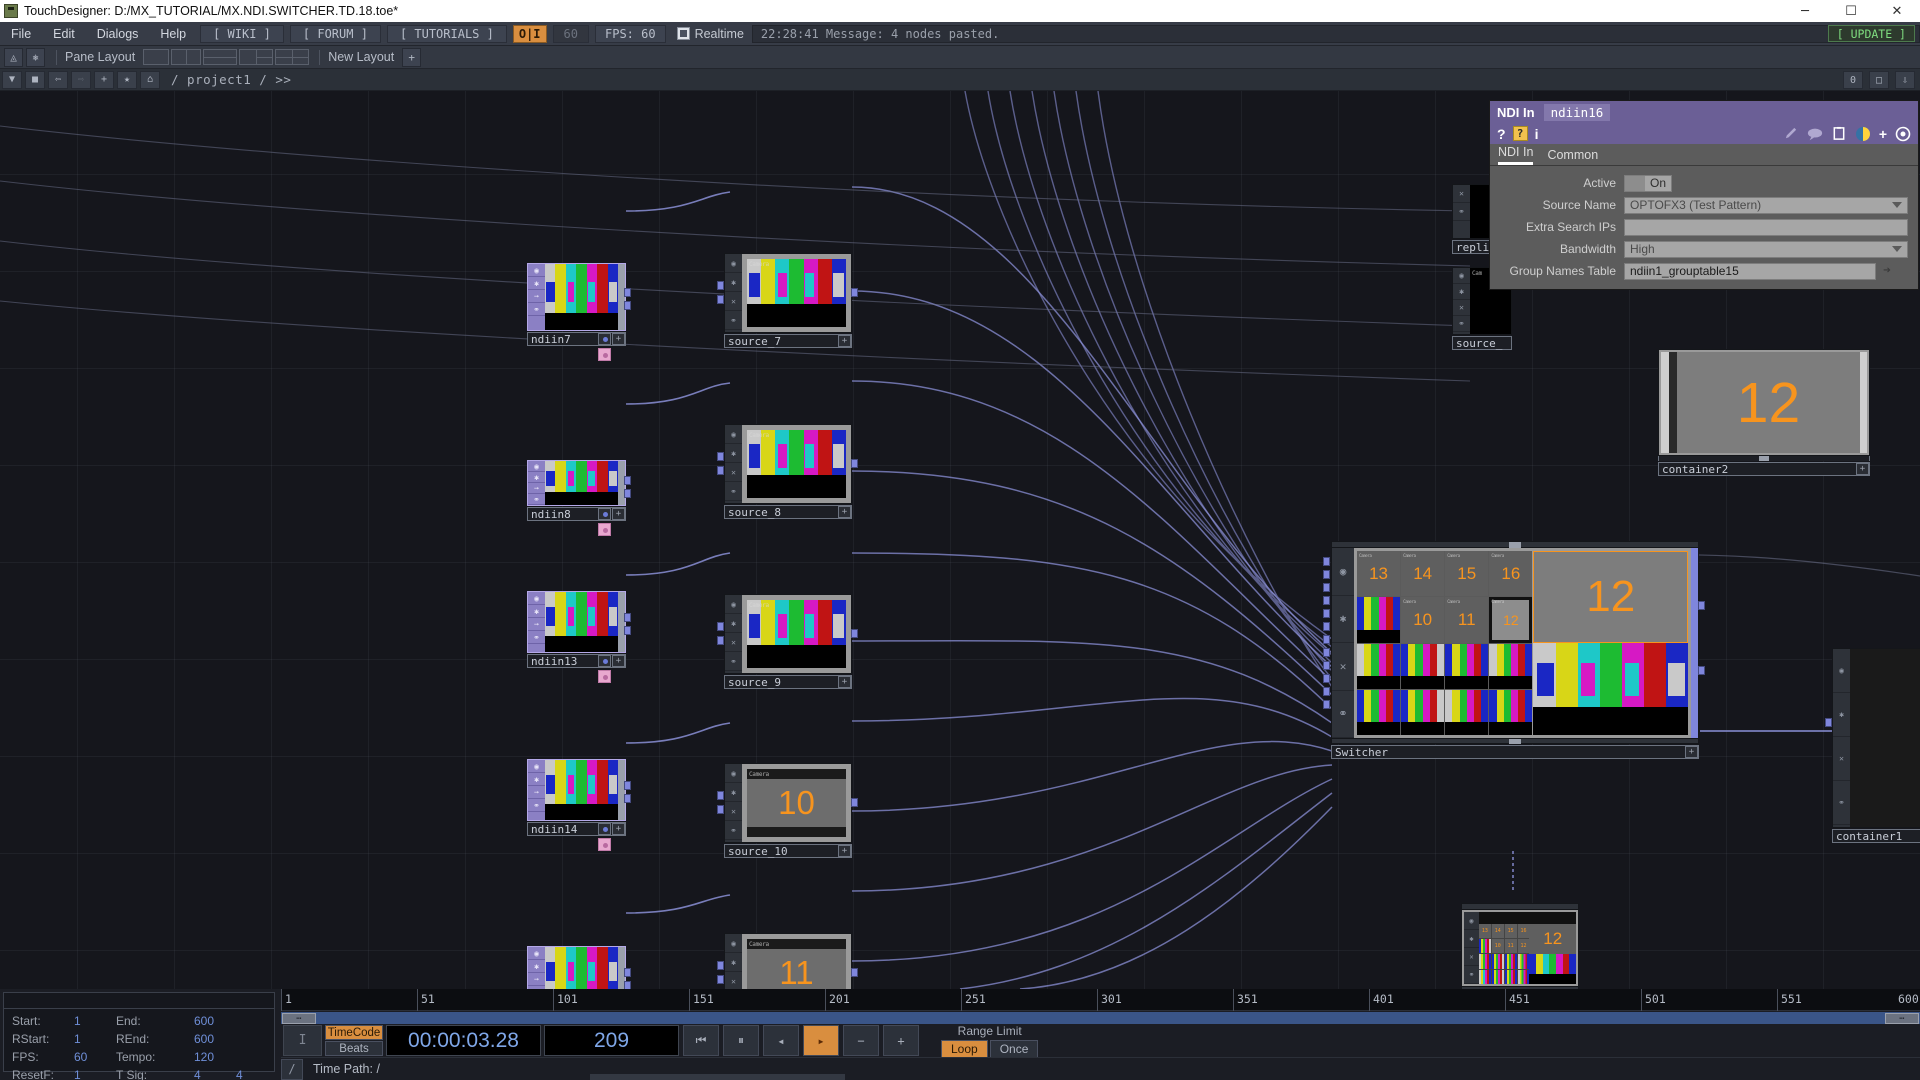 The height and width of the screenshot is (1080, 1920). I want to click on info-icon: i, so click(1537, 134).